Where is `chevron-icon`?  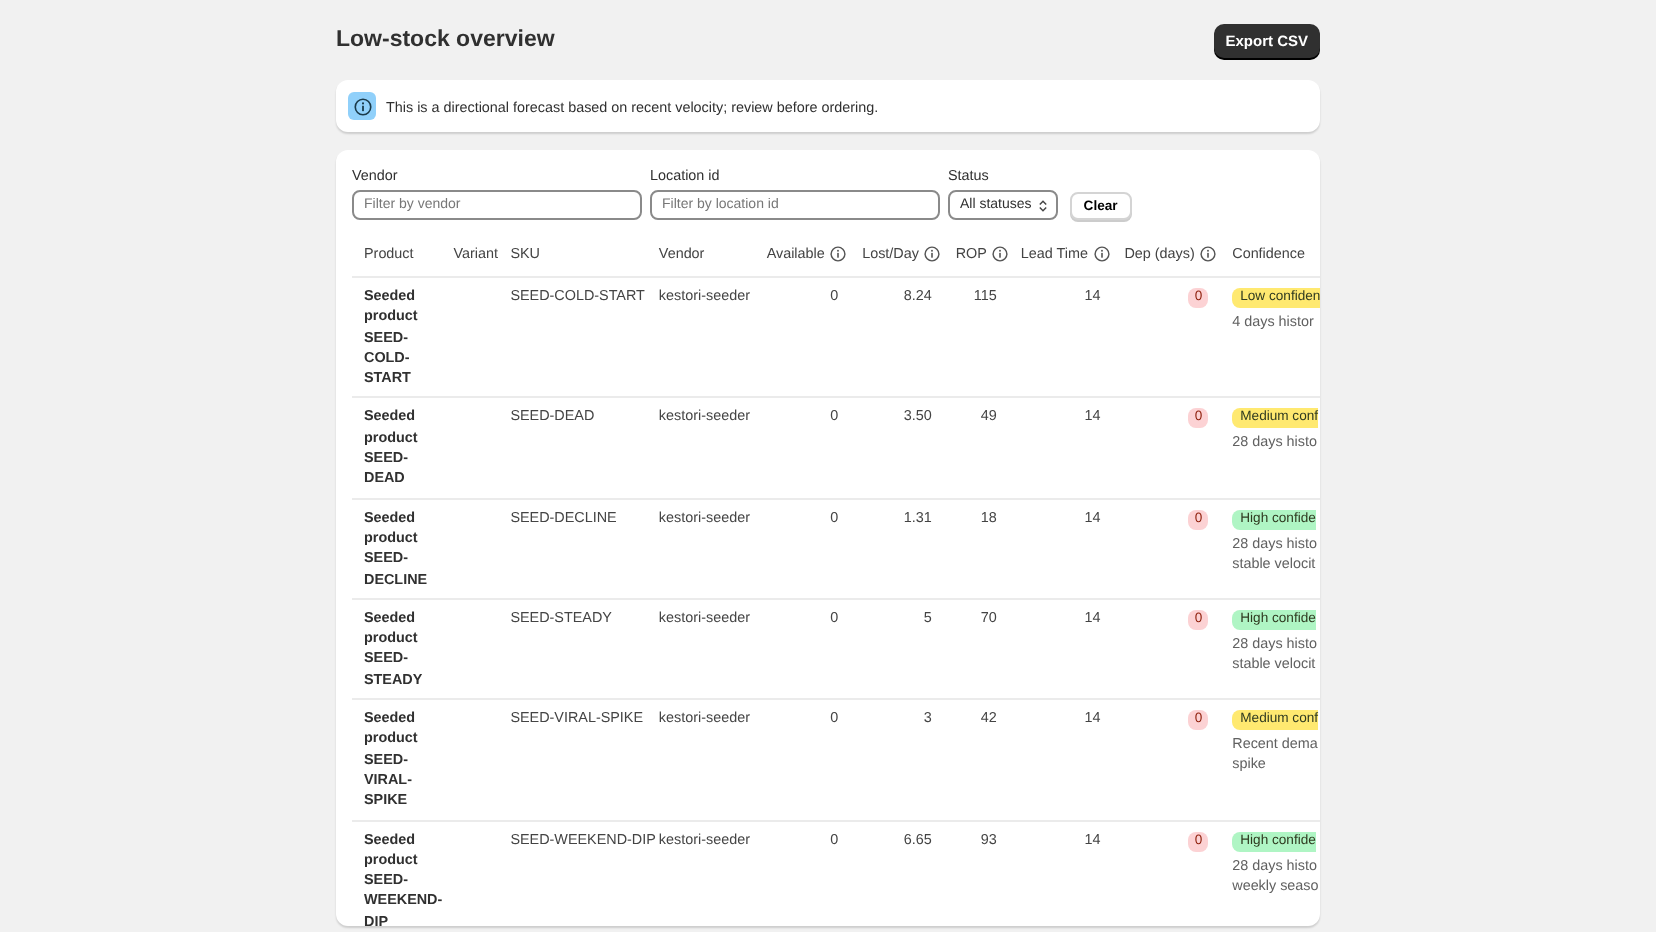 chevron-icon is located at coordinates (1042, 205).